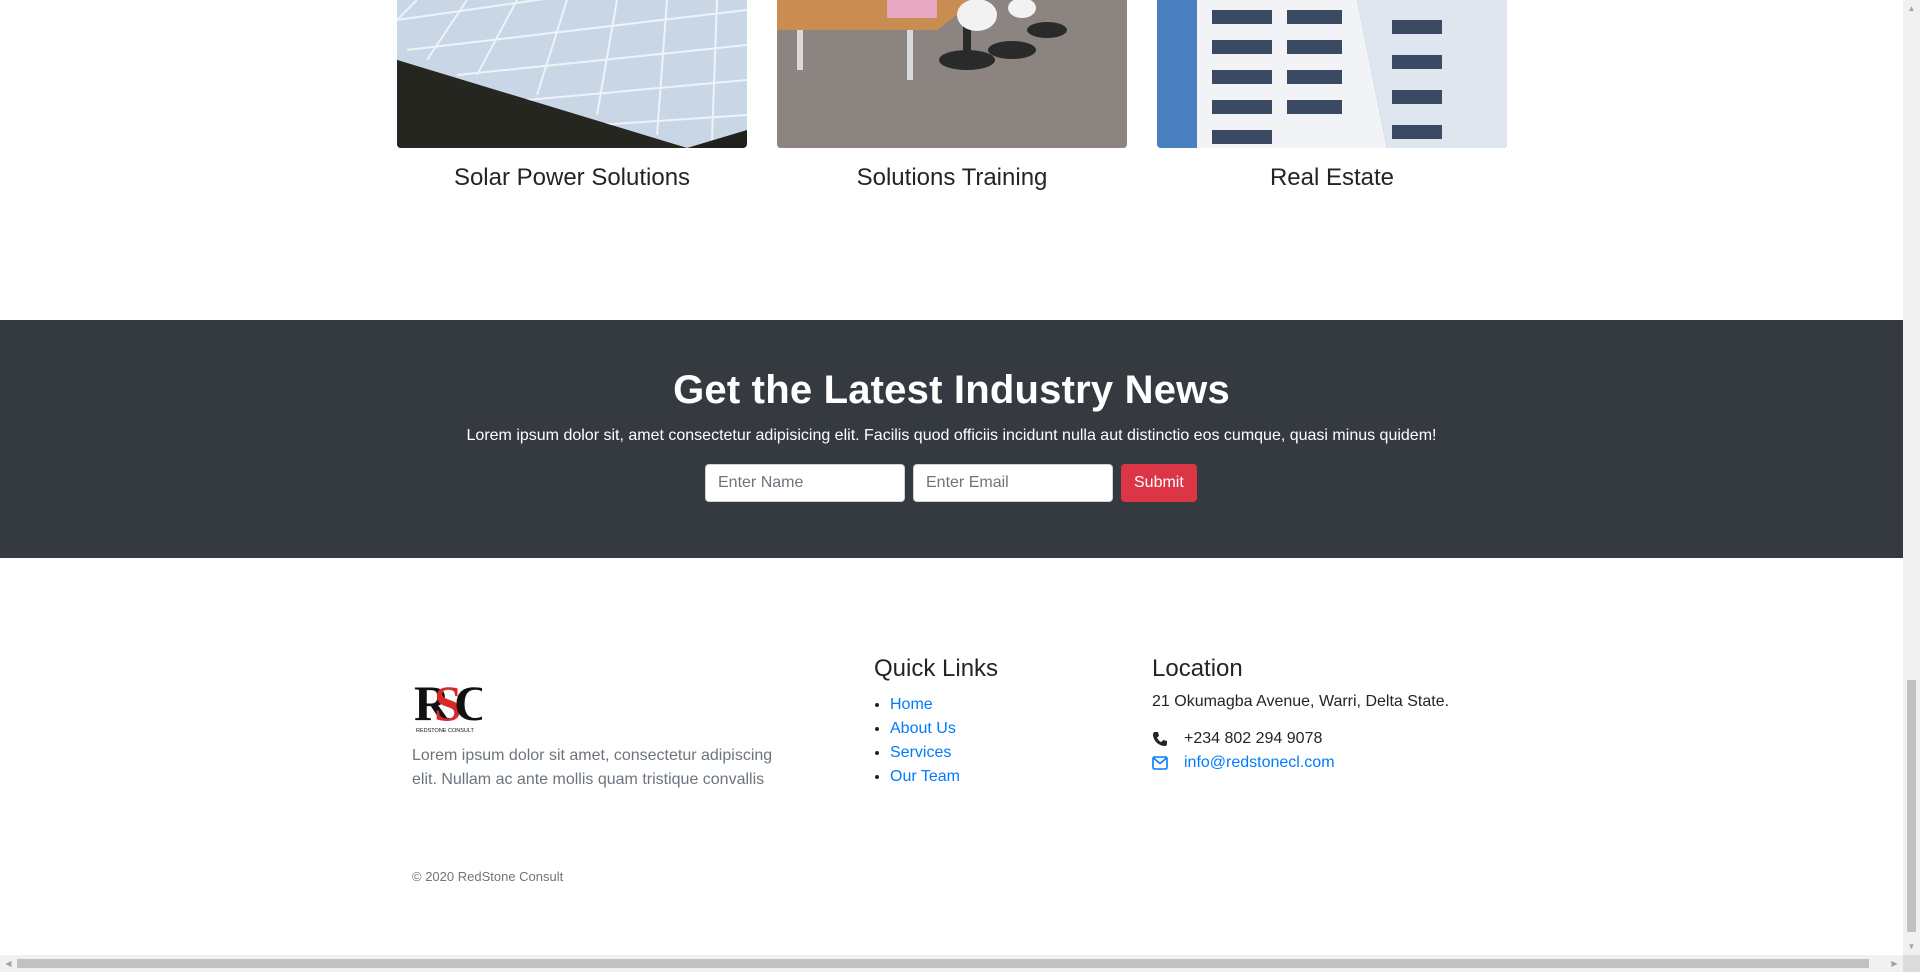 The height and width of the screenshot is (972, 1920). What do you see at coordinates (1332, 74) in the screenshot?
I see `modern-building-image` at bounding box center [1332, 74].